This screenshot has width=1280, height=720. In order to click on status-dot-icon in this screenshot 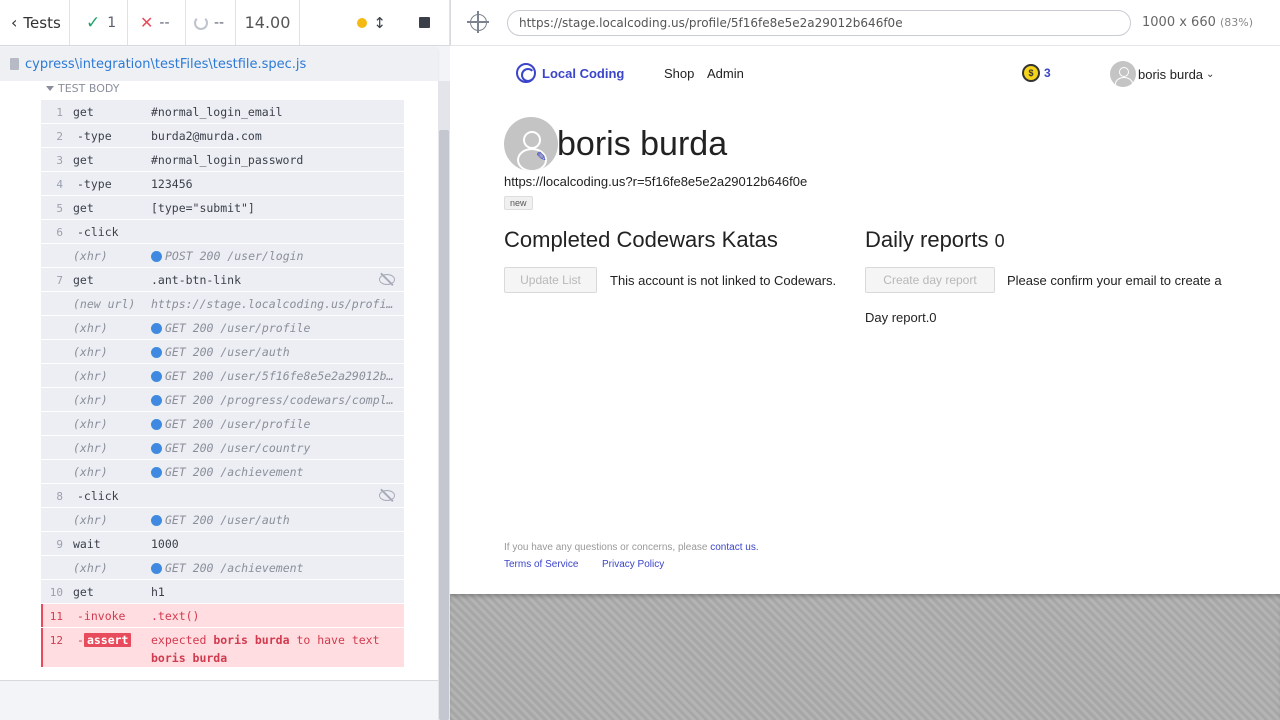, I will do `click(362, 22)`.